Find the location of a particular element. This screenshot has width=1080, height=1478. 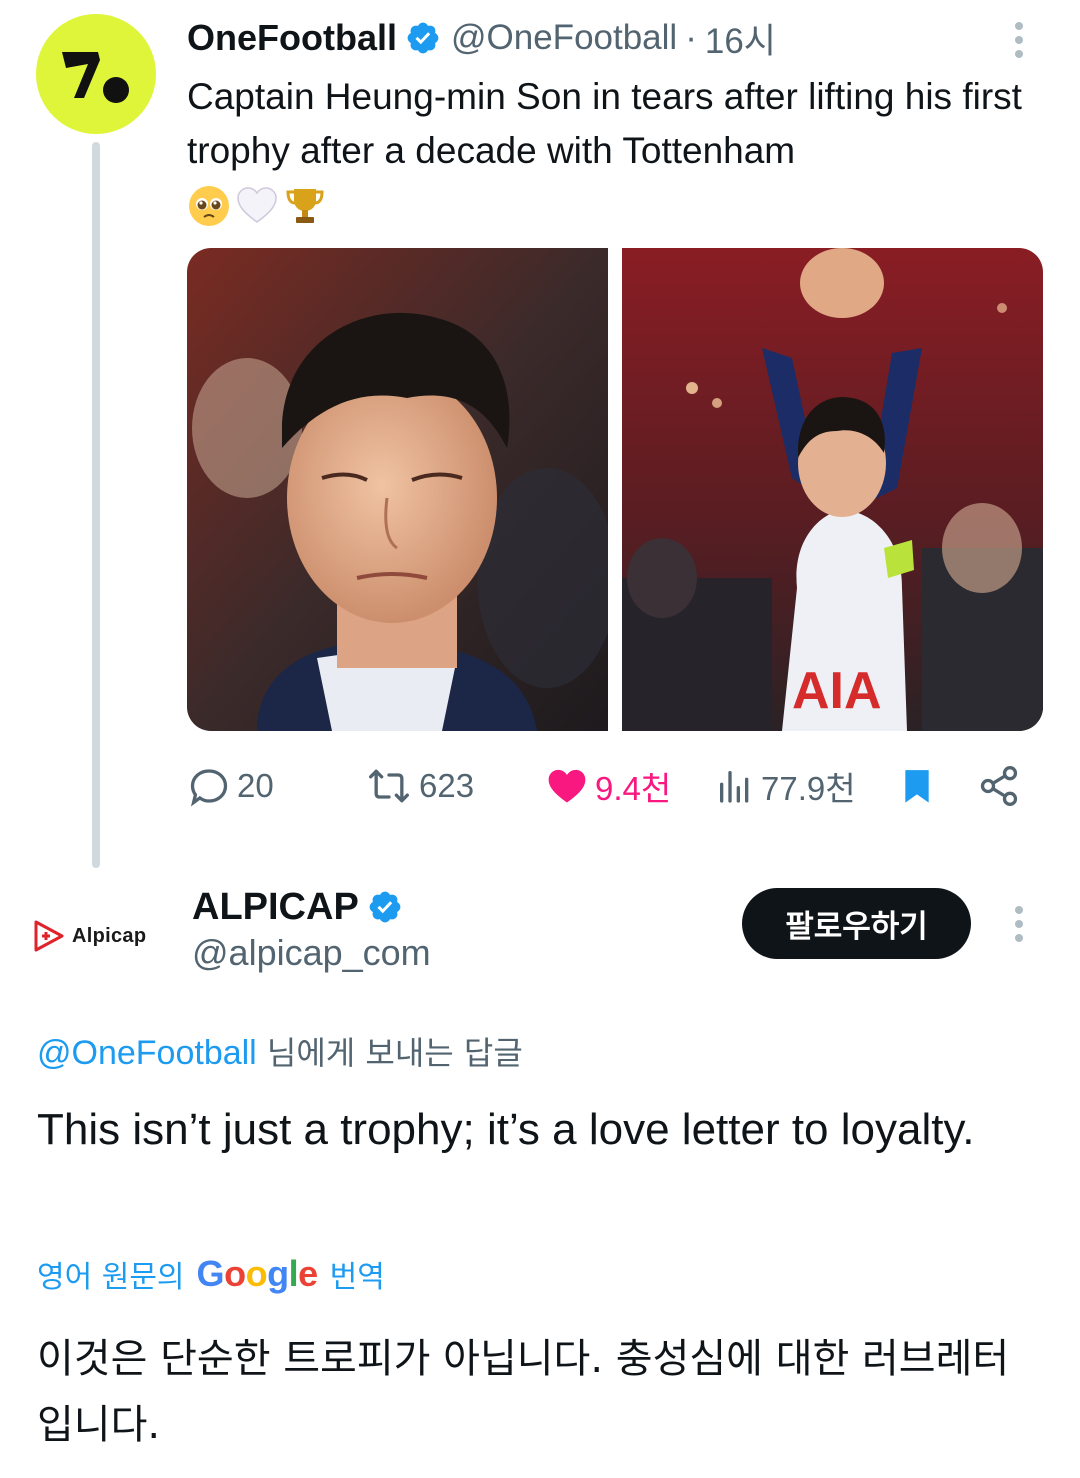

tweet-action-bar: 20 623 9.4천 77.9천 is located at coordinates (612, 786).